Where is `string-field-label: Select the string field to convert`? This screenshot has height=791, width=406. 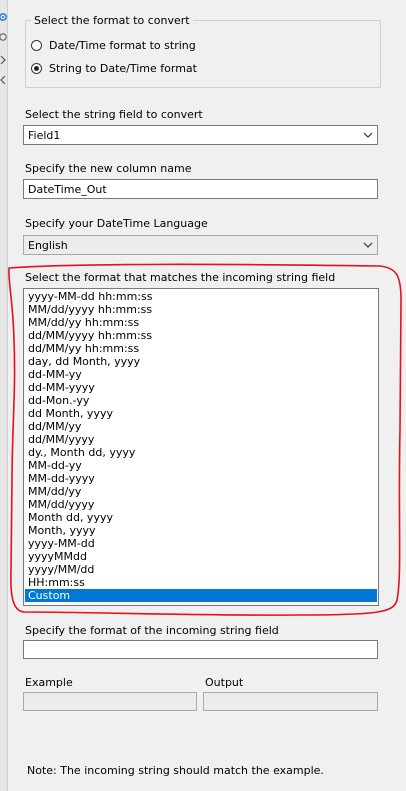
string-field-label: Select the string field to convert is located at coordinates (114, 114).